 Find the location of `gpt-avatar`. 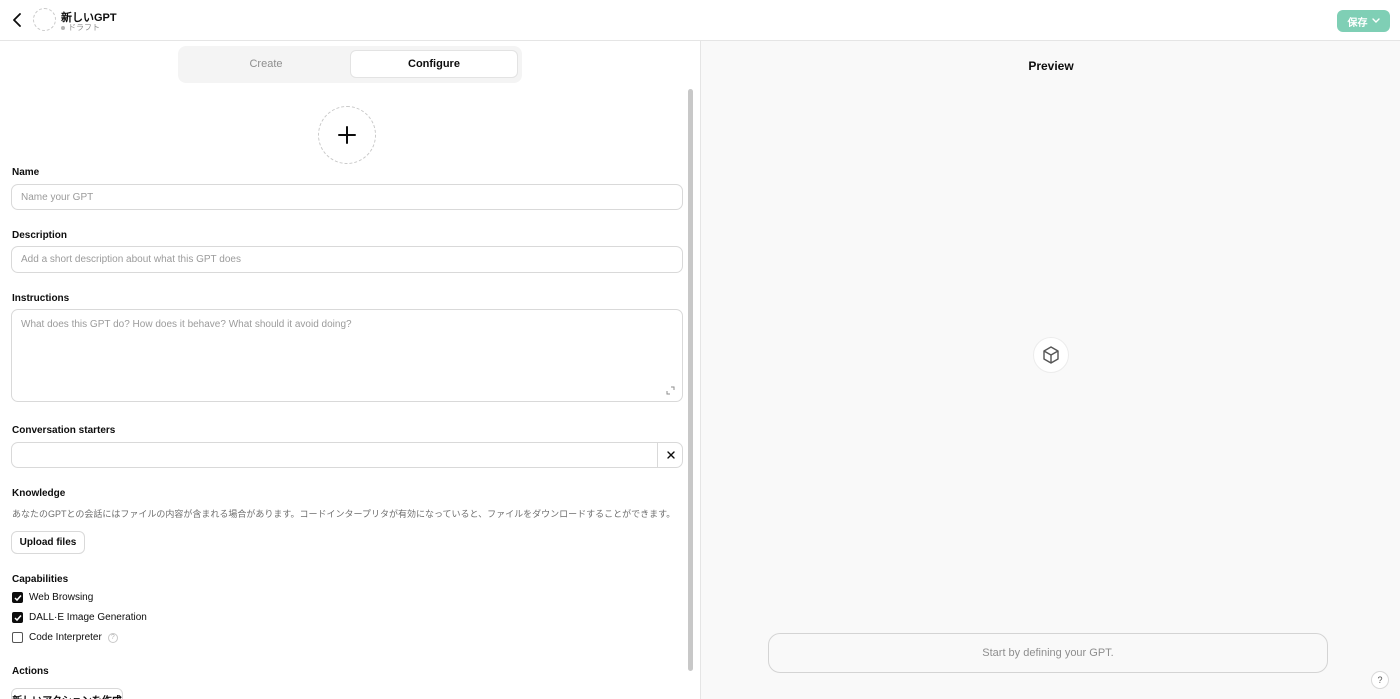

gpt-avatar is located at coordinates (44, 19).